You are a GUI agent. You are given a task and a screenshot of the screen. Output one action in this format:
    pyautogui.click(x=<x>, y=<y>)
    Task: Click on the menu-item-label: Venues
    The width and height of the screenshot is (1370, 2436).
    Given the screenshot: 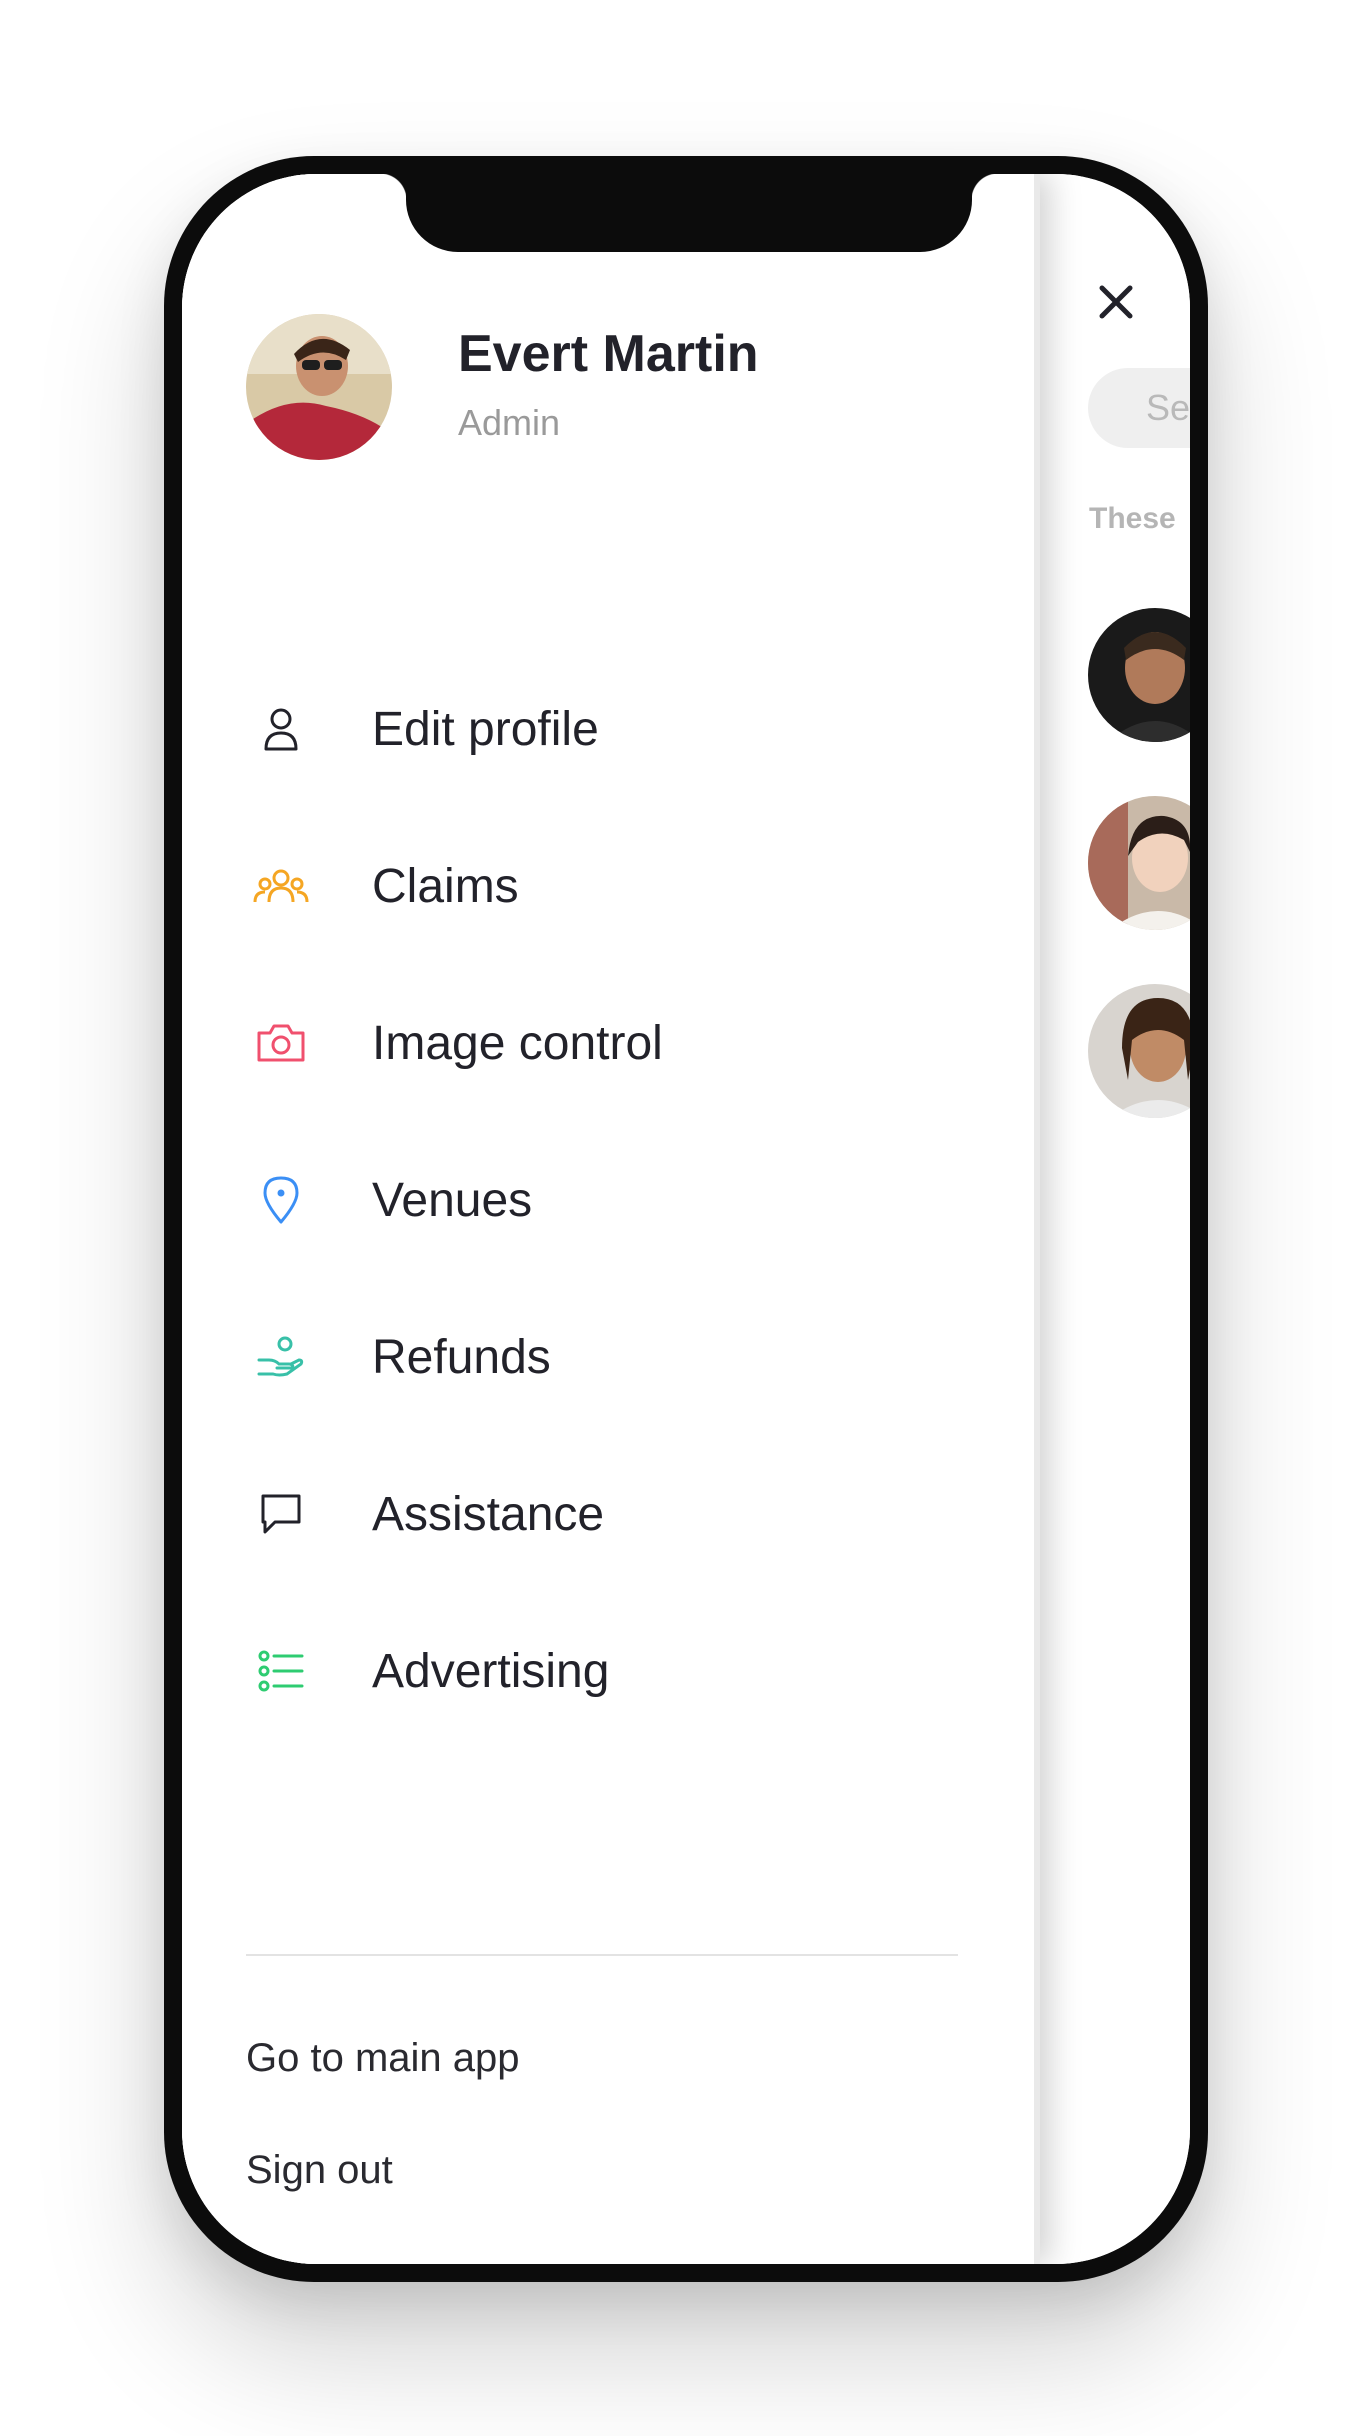 What is the action you would take?
    pyautogui.click(x=452, y=1200)
    